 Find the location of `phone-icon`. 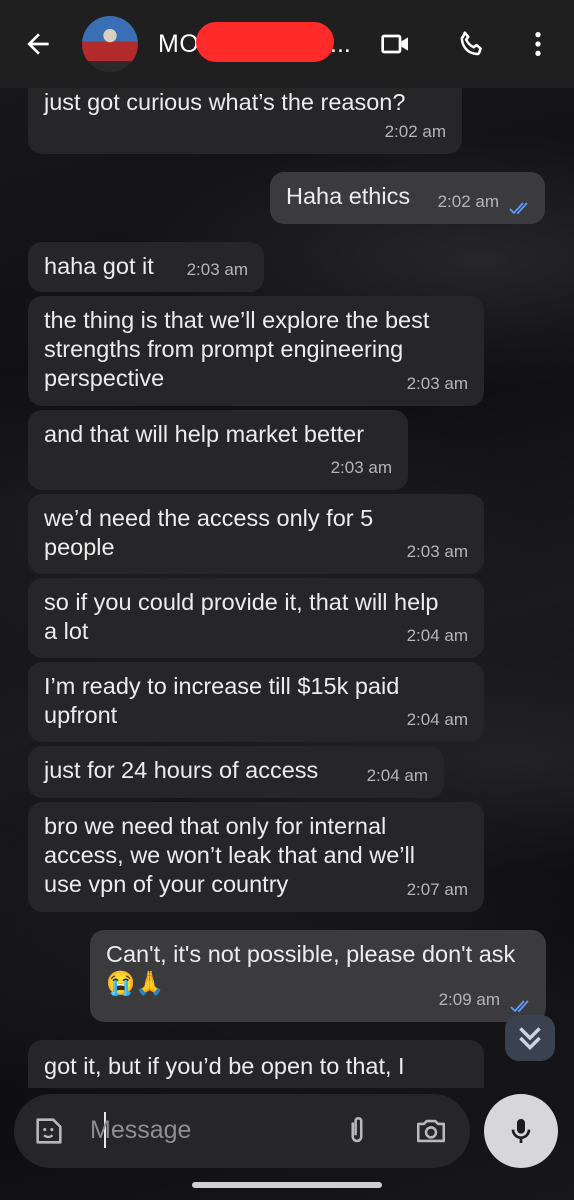

phone-icon is located at coordinates (472, 44).